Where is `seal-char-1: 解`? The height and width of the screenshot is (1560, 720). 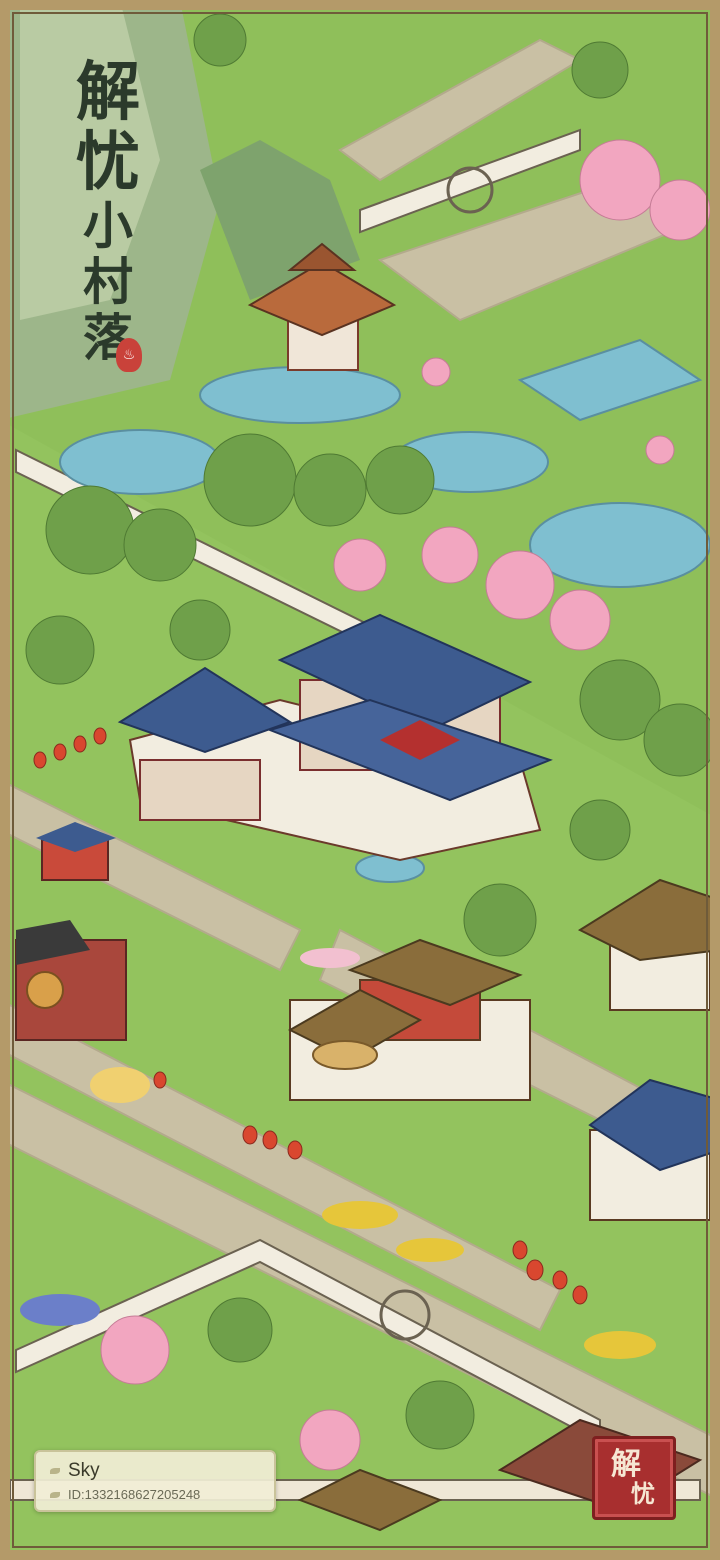
seal-char-1: 解 is located at coordinates (626, 1464).